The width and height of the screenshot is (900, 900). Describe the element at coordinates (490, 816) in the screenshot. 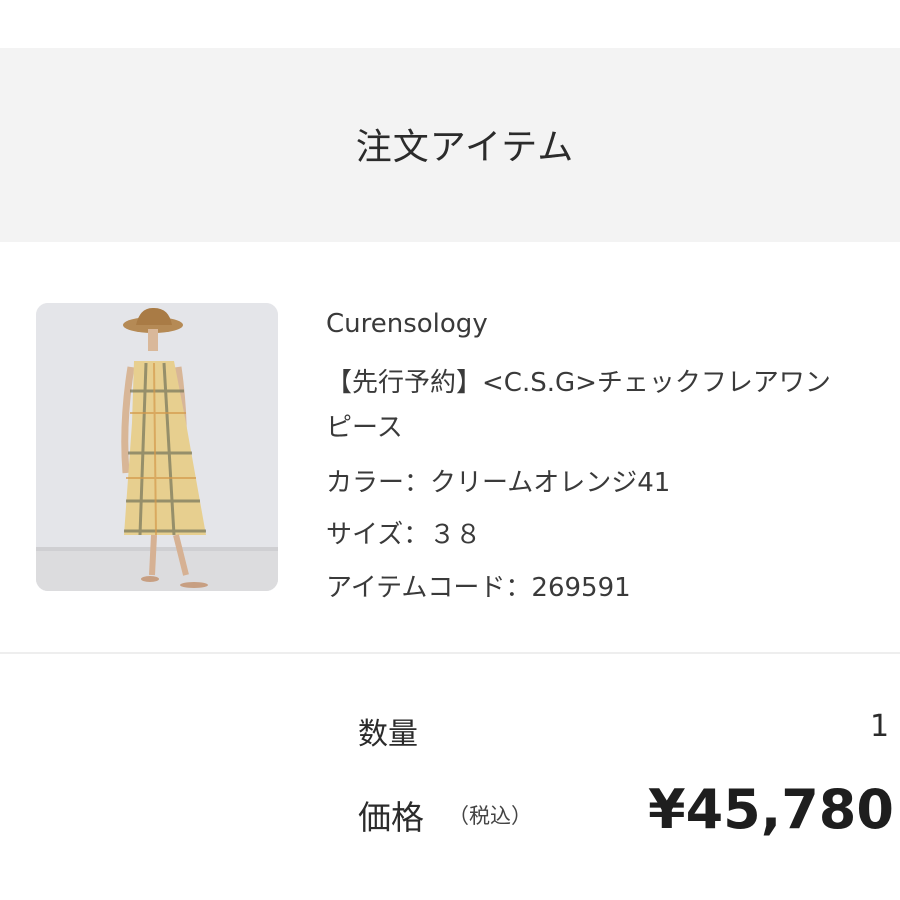

I see `price-tax-note: （税込）` at that location.